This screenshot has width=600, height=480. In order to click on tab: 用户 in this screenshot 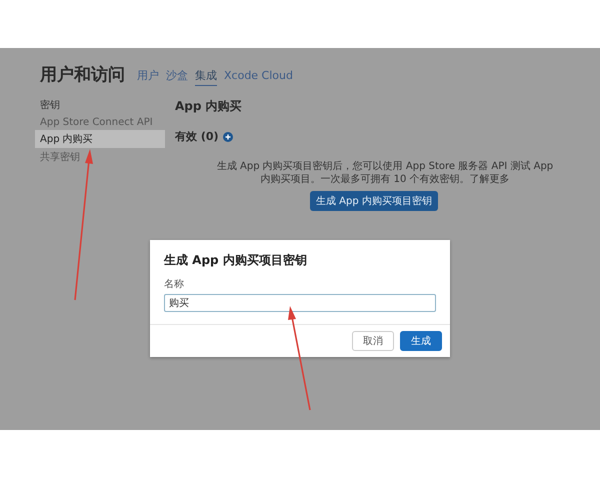, I will do `click(148, 76)`.